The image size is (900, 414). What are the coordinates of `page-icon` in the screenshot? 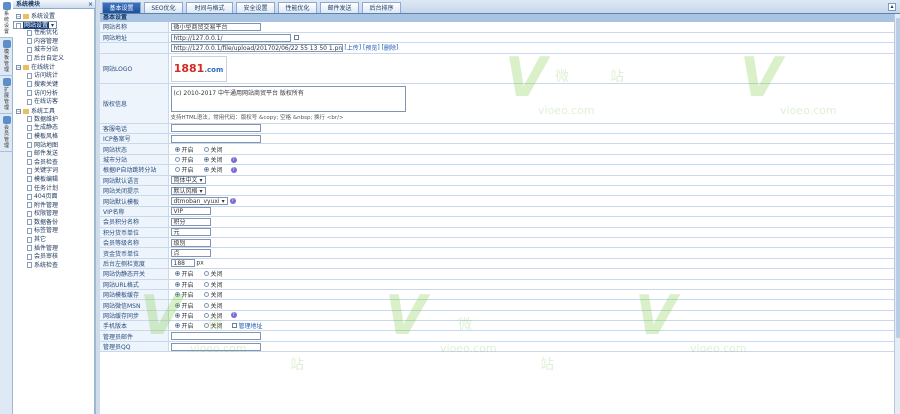 It's located at (29, 119).